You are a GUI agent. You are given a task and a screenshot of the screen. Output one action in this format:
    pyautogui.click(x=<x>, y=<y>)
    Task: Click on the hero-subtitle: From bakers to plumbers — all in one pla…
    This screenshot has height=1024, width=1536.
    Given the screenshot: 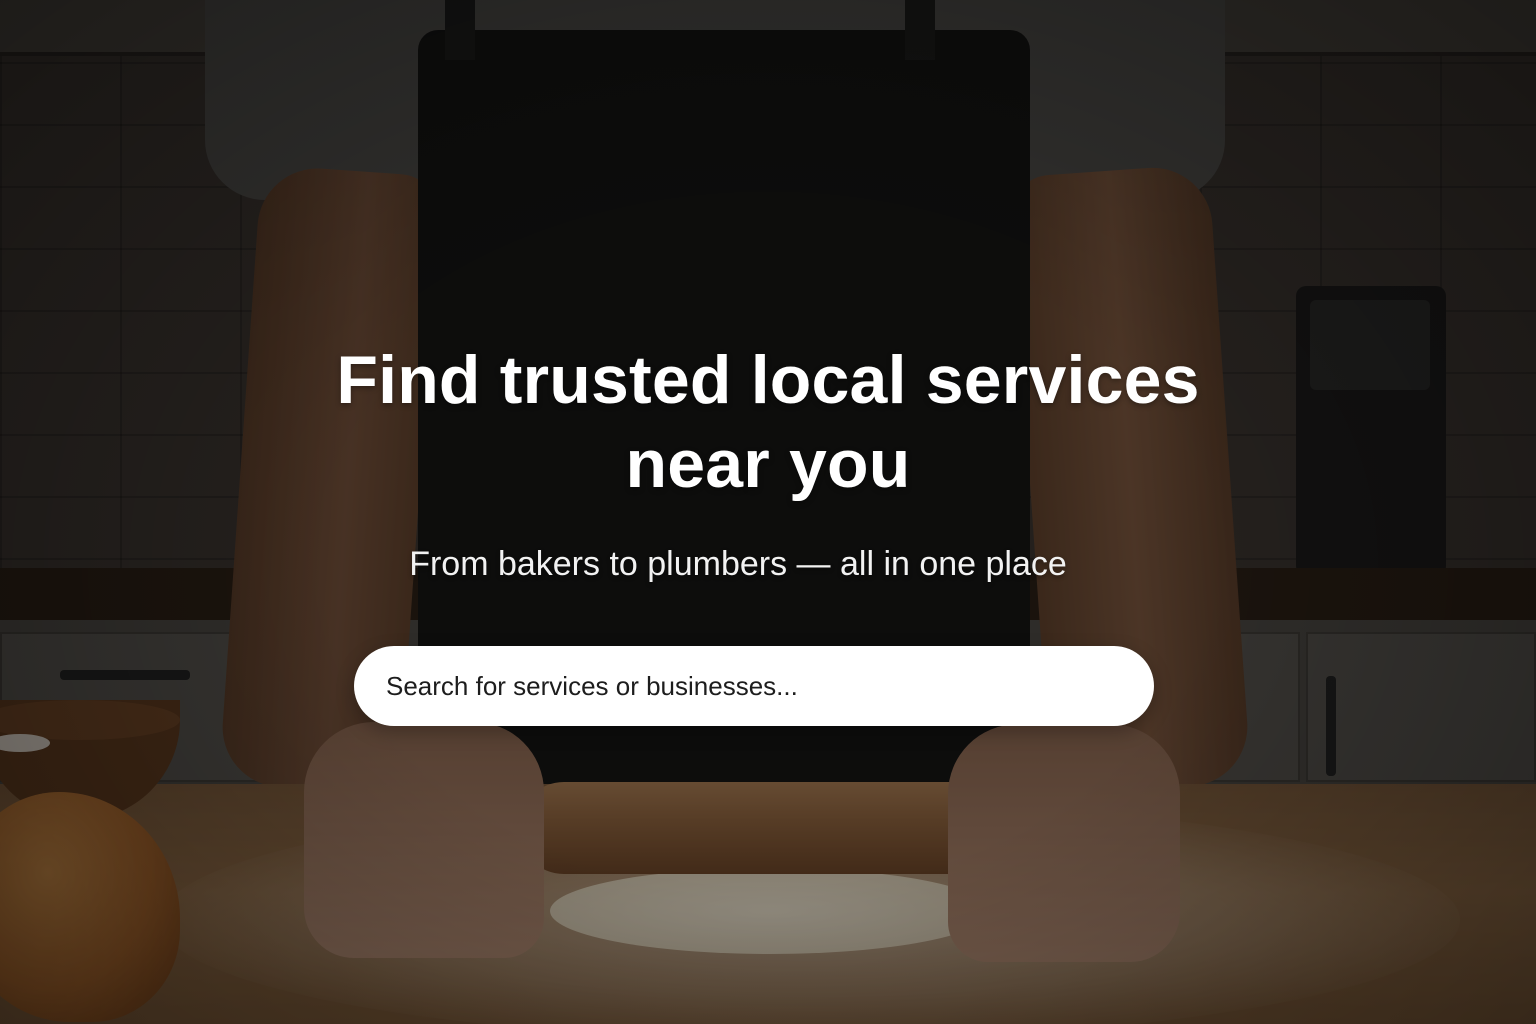 What is the action you would take?
    pyautogui.click(x=738, y=564)
    